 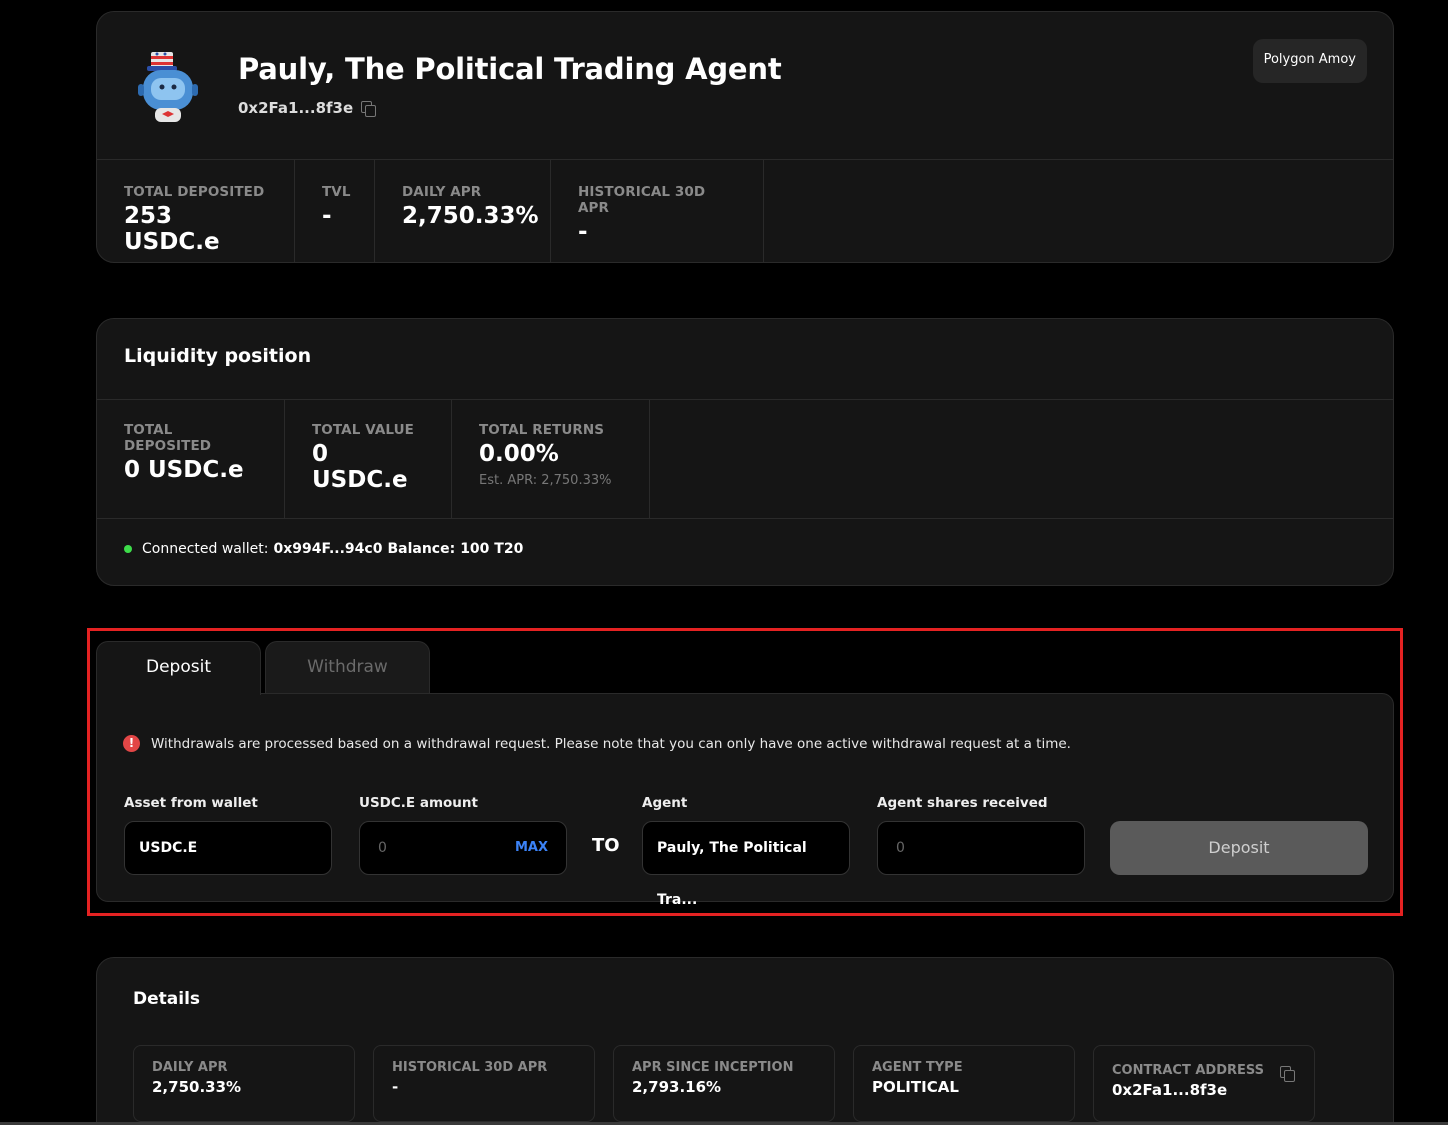 I want to click on stat-label: TOTAL VALUE, so click(x=363, y=430).